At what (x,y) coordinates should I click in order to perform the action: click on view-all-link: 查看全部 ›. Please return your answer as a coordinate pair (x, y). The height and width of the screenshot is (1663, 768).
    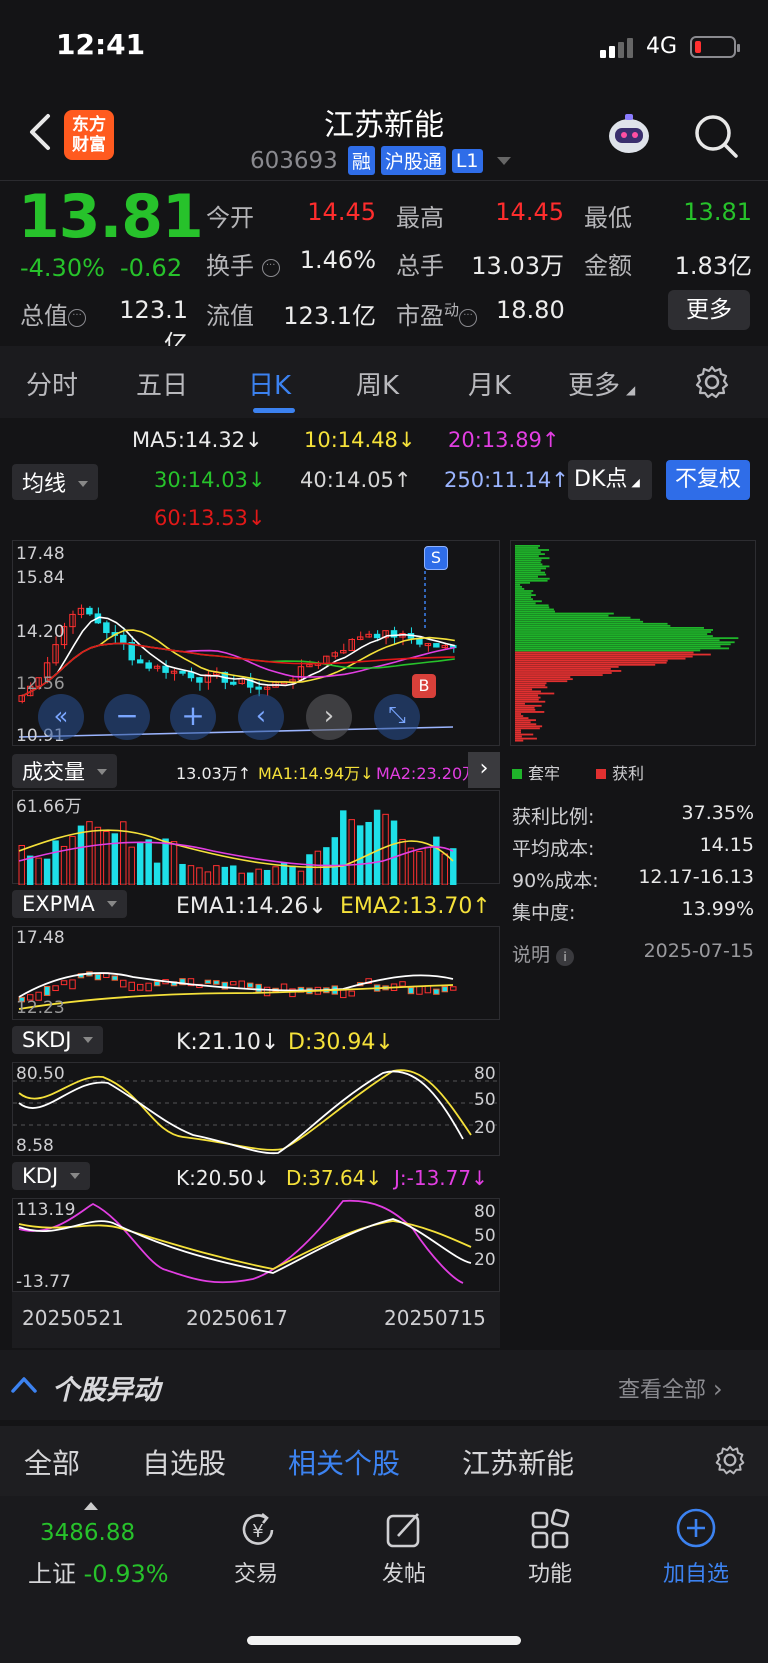
    Looking at the image, I should click on (670, 1388).